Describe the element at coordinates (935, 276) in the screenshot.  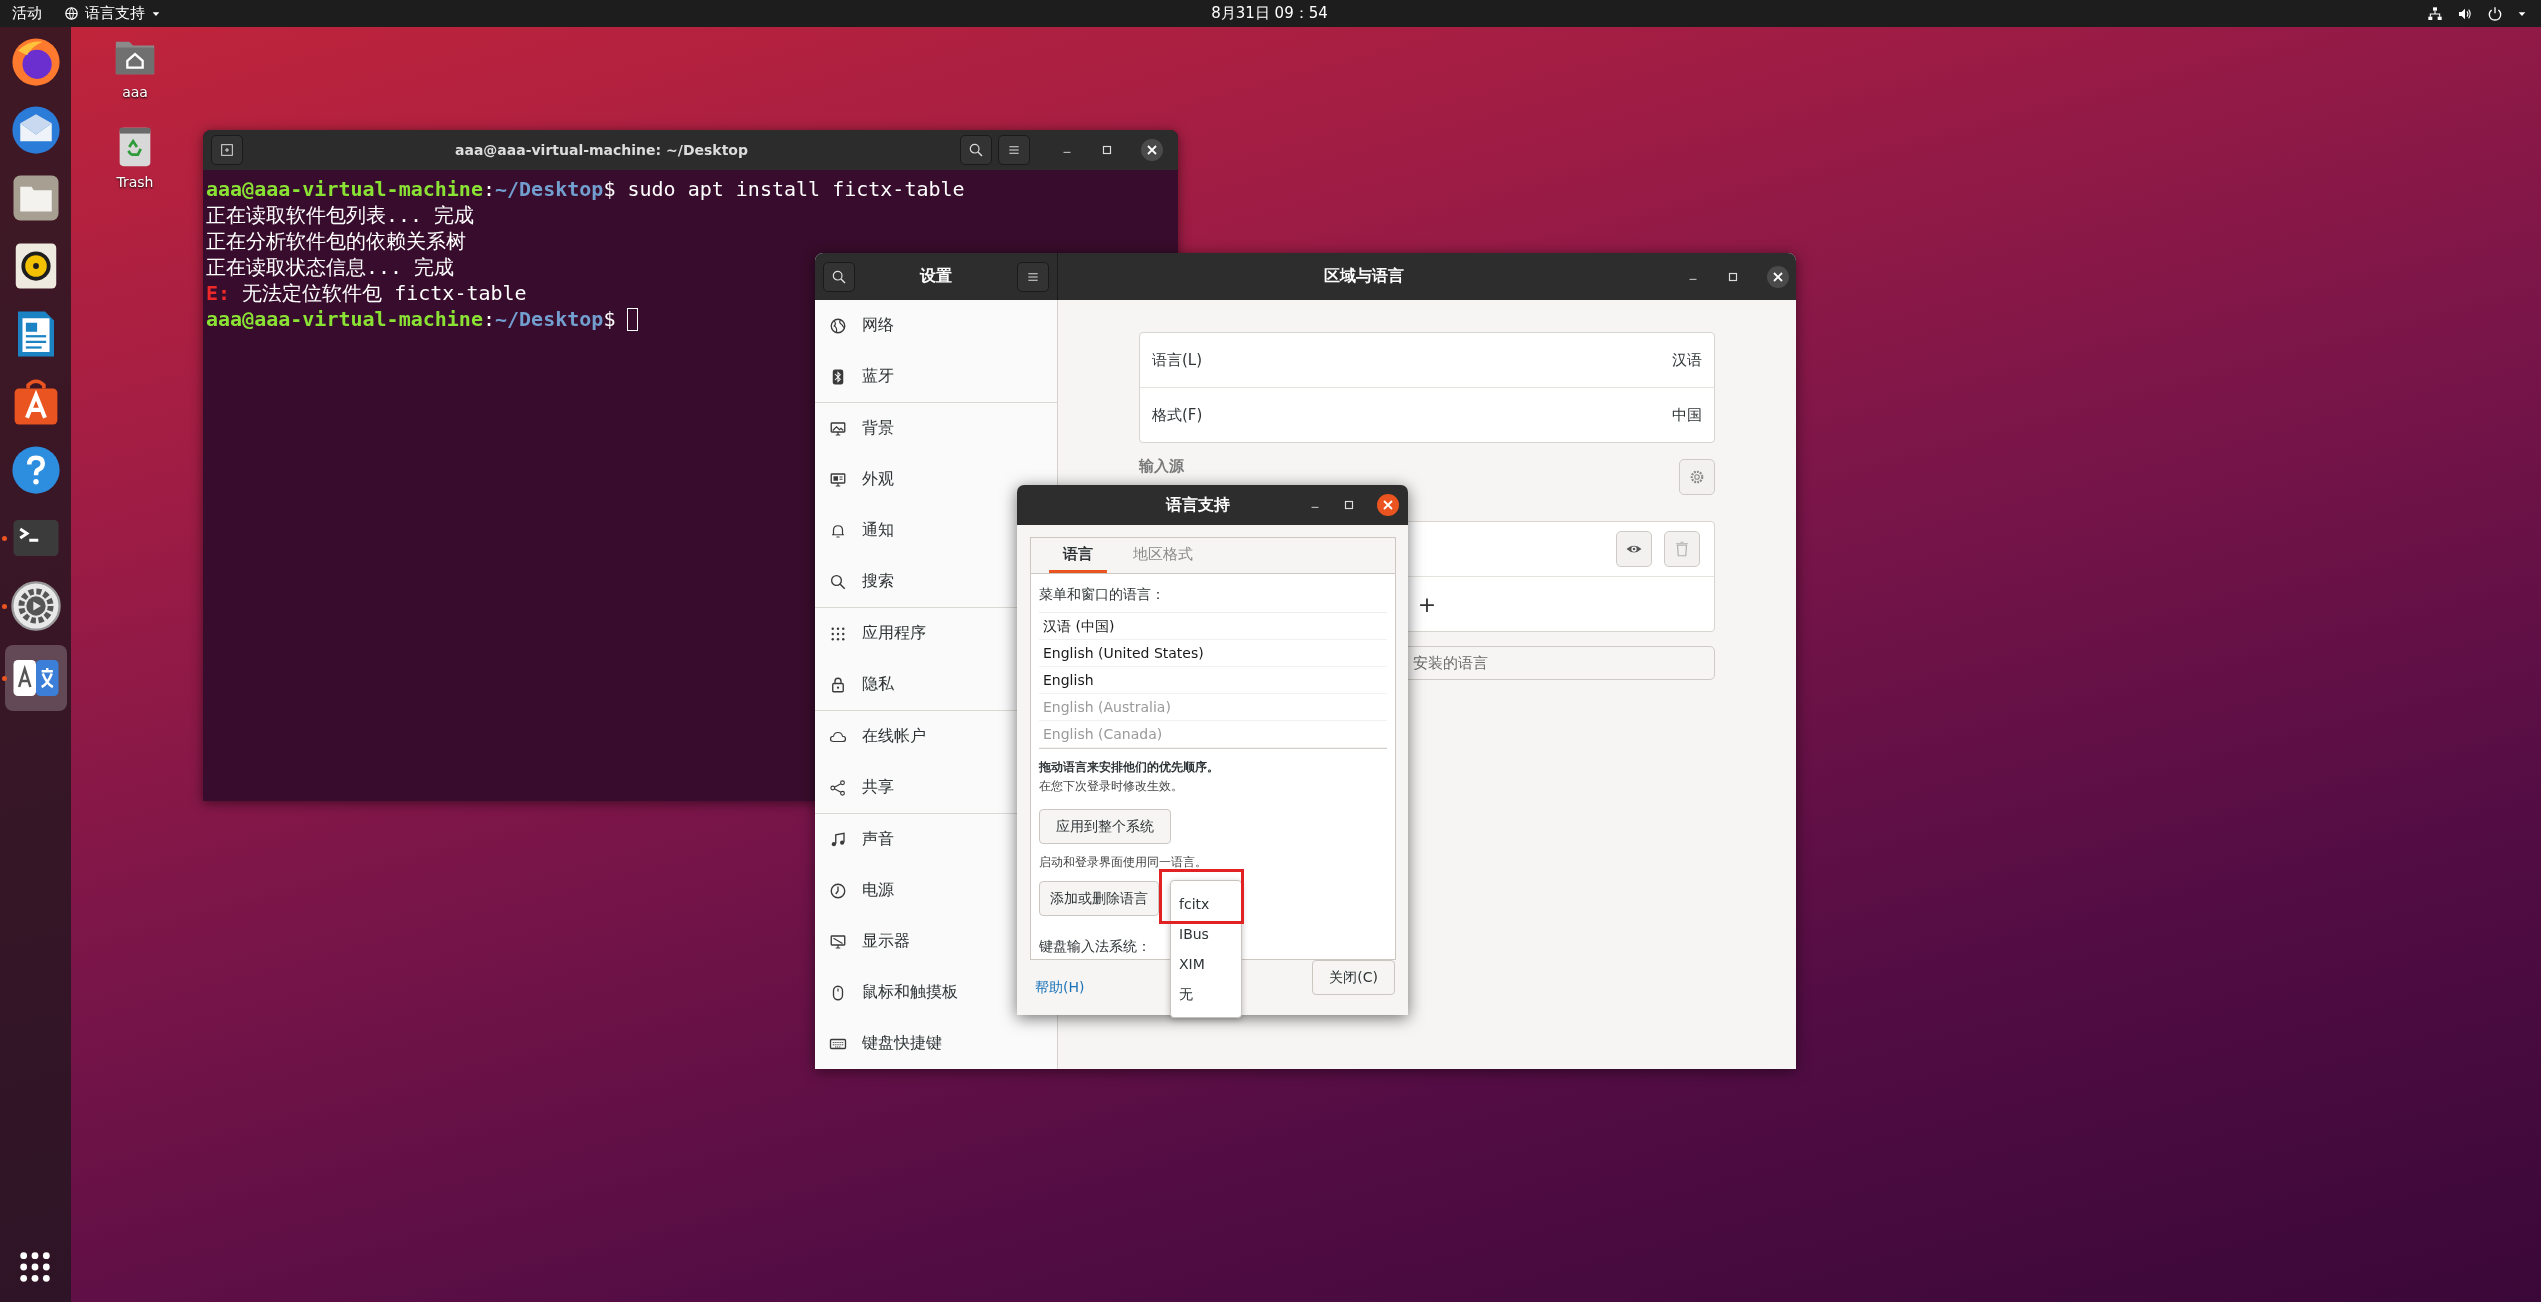
I see `sidebar-title: 设置` at that location.